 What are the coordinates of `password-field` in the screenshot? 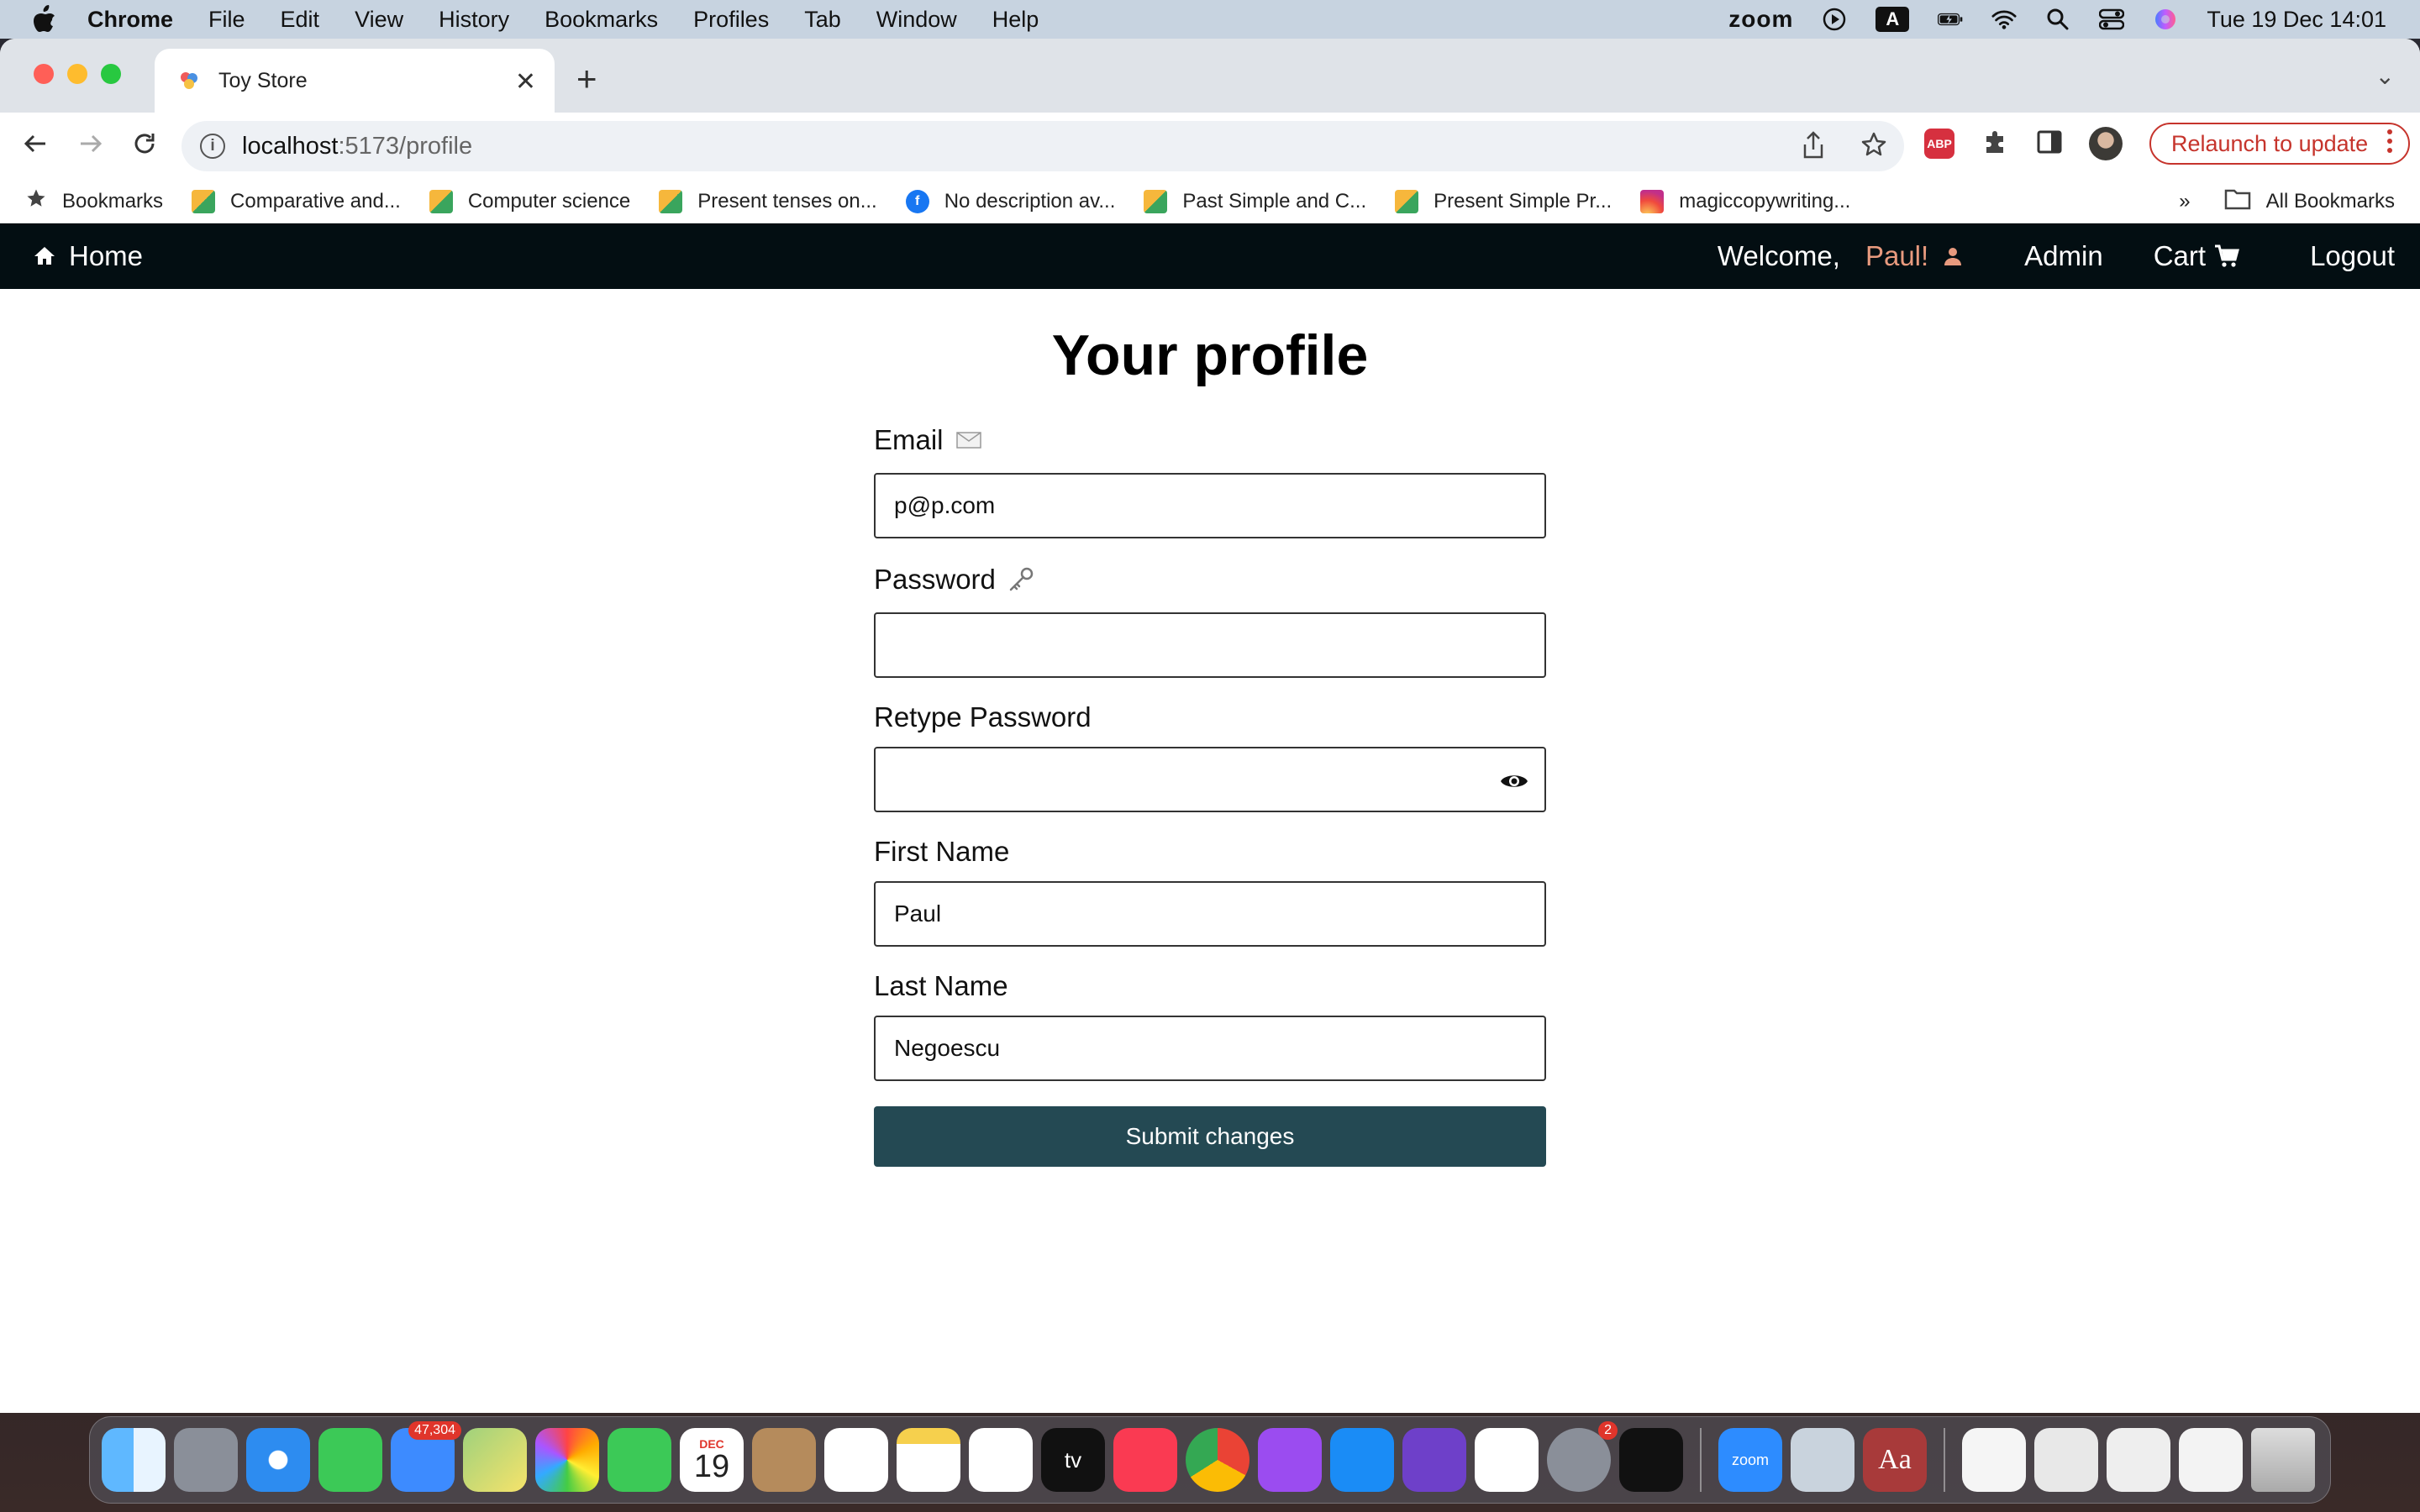 It's located at (1210, 645).